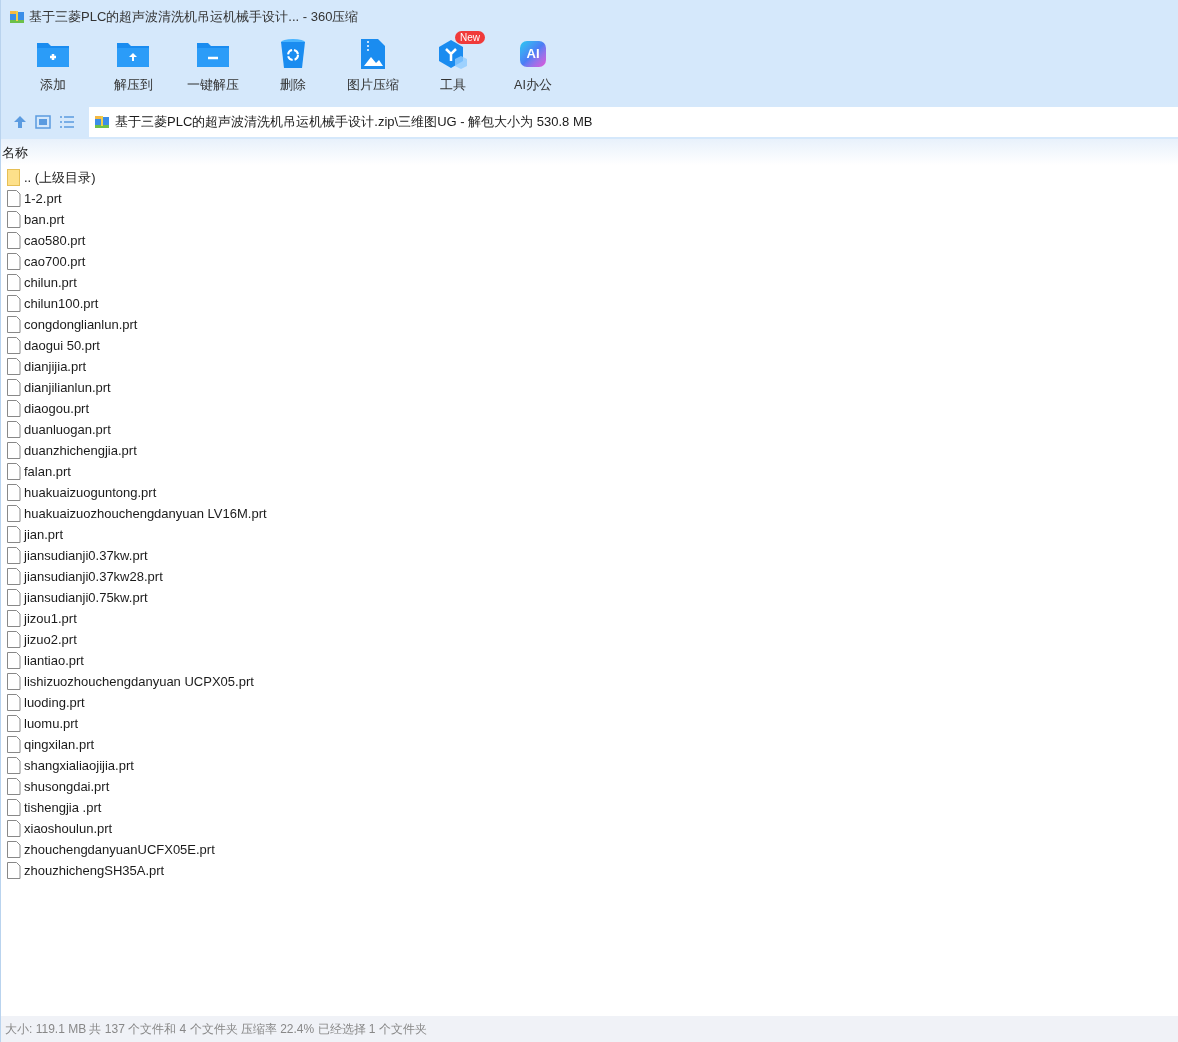 Image resolution: width=1178 pixels, height=1042 pixels. I want to click on file-row: dianjilianlun.prt, so click(589, 387).